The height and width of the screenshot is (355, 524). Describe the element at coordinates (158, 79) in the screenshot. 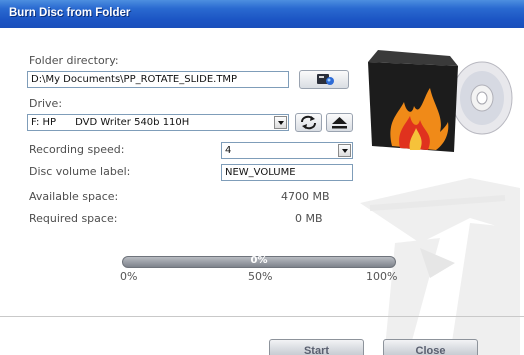

I see `folder-directory-input: D:\My Documents\PP_ROTATE_SLIDE.TMP` at that location.